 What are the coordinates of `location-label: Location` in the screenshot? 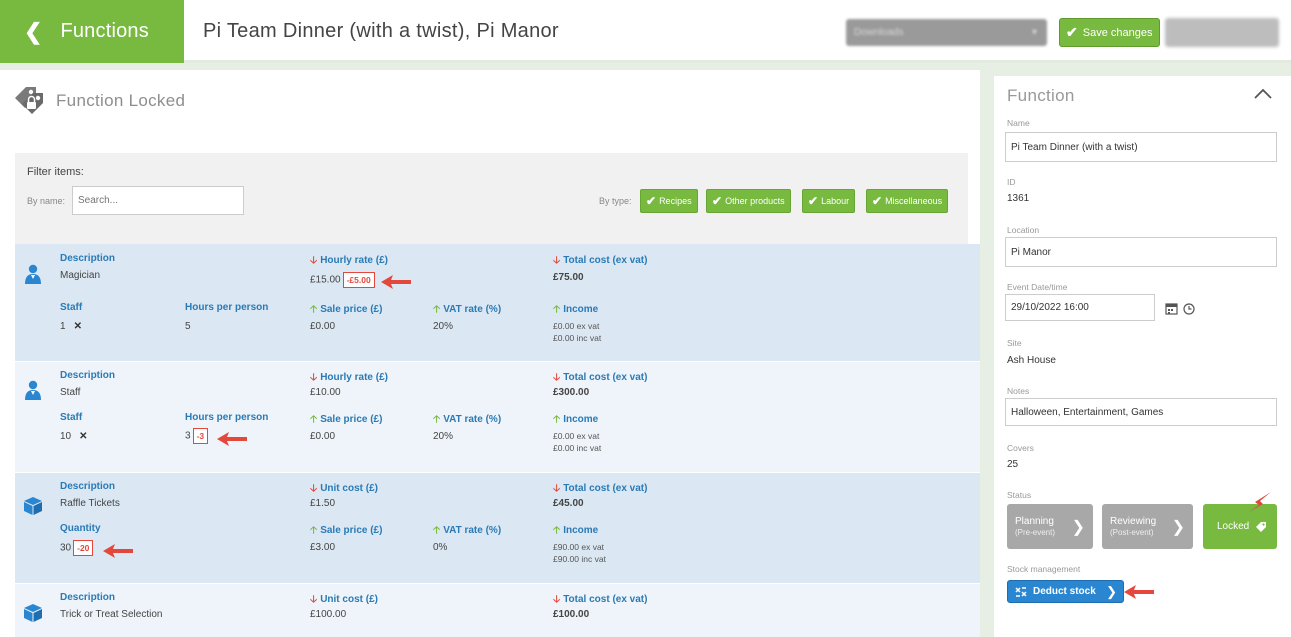 It's located at (1023, 230).